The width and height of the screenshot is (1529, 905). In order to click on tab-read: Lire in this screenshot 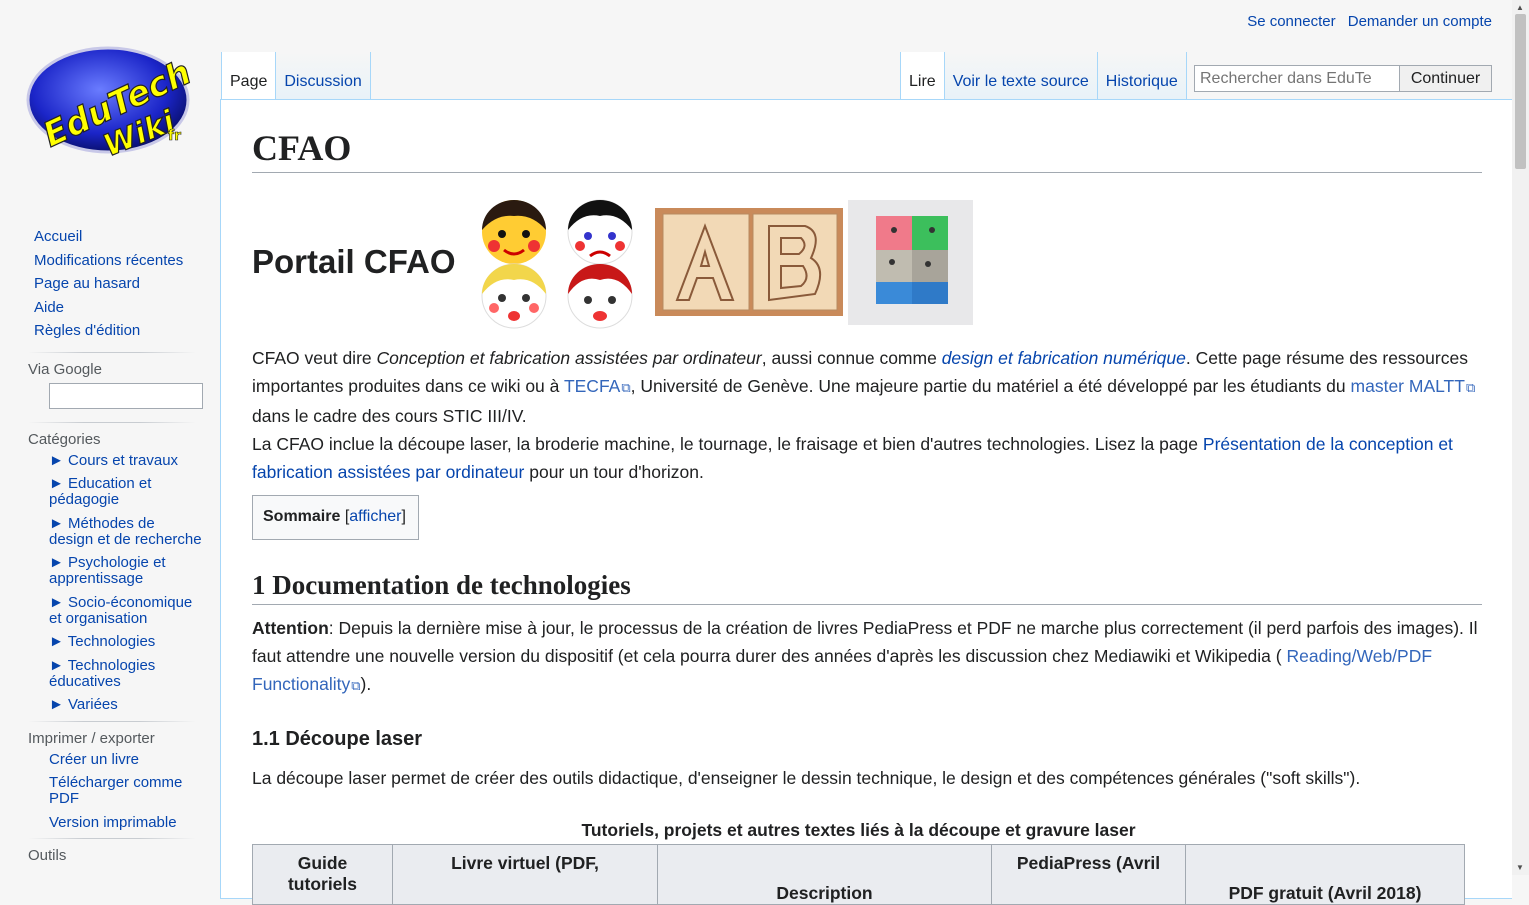, I will do `click(923, 76)`.